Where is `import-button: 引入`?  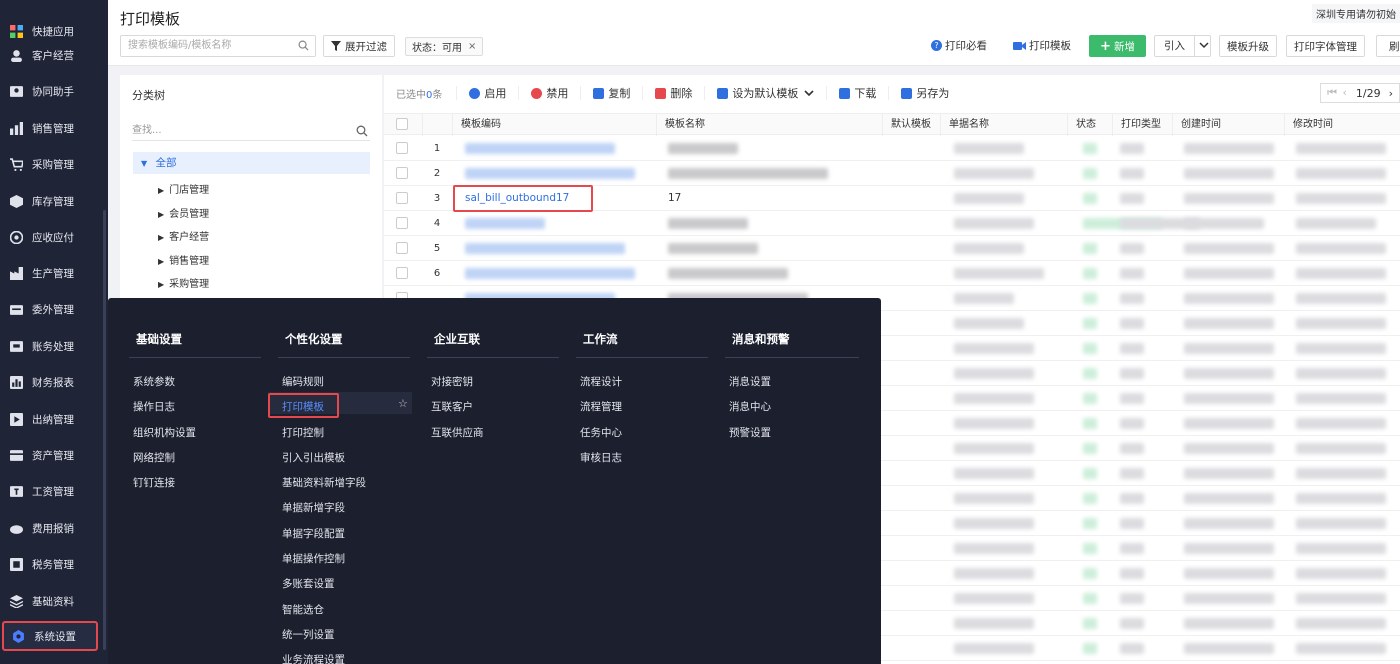
import-button: 引入 is located at coordinates (1182, 46).